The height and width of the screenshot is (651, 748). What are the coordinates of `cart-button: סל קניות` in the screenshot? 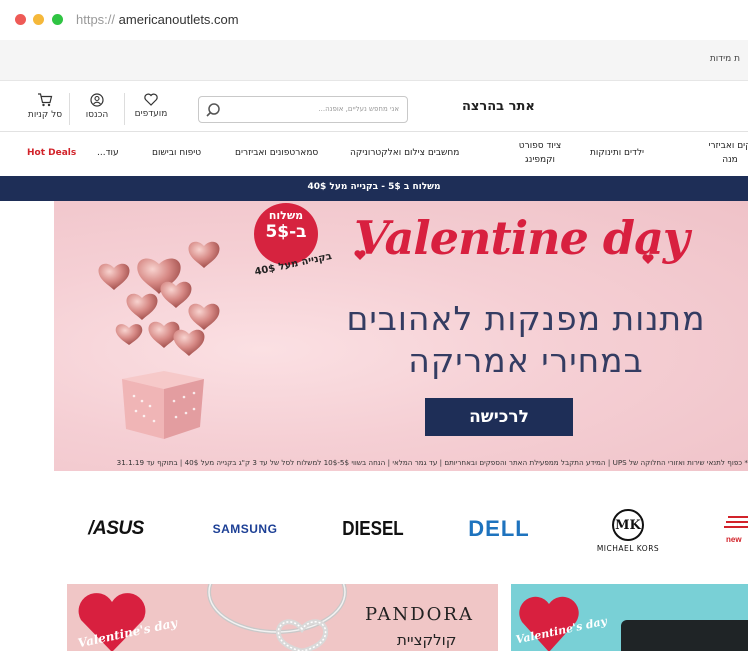 It's located at (45, 106).